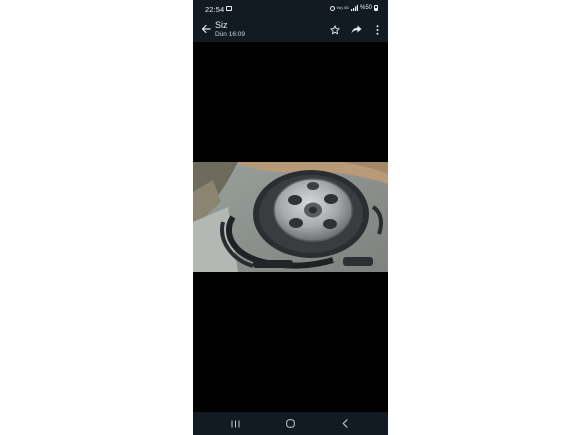 The width and height of the screenshot is (580, 435). Describe the element at coordinates (290, 29) in the screenshot. I see `media-viewer-toolbar: Siz Dün 16:09` at that location.